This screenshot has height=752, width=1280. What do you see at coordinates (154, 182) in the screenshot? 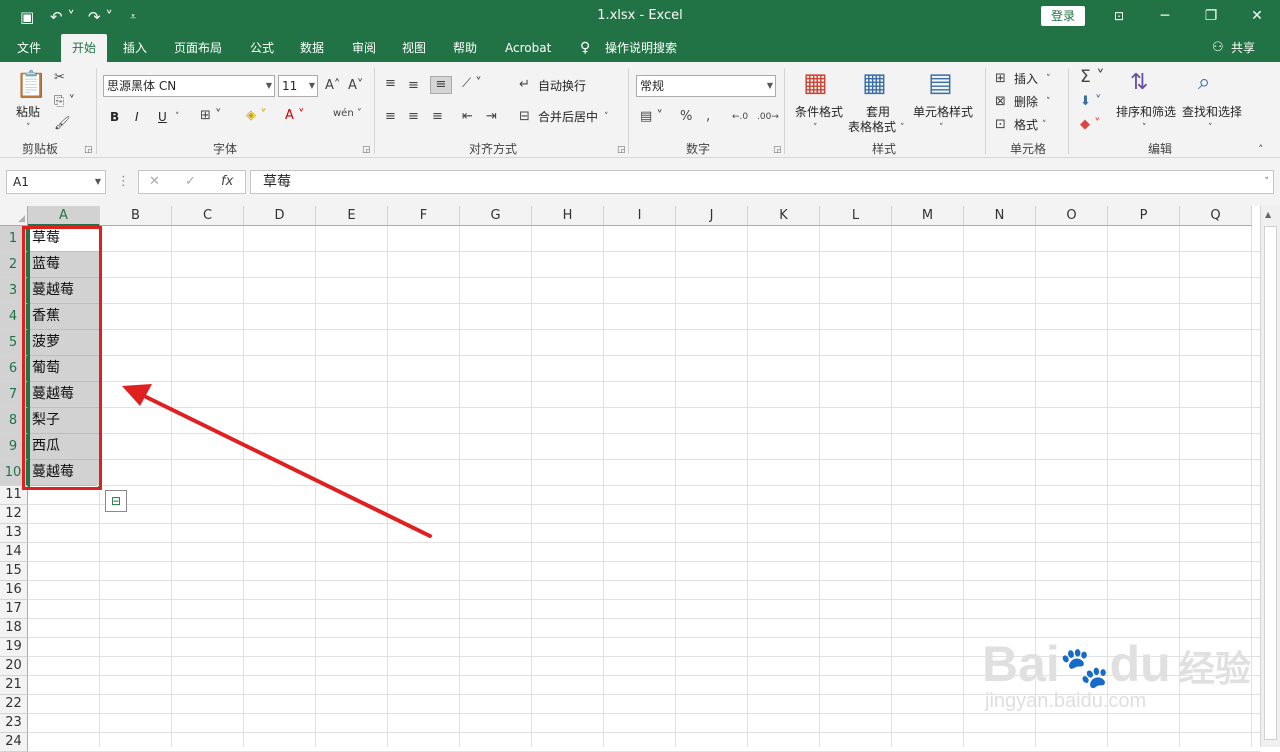
I see `cancel-icon: ✕` at bounding box center [154, 182].